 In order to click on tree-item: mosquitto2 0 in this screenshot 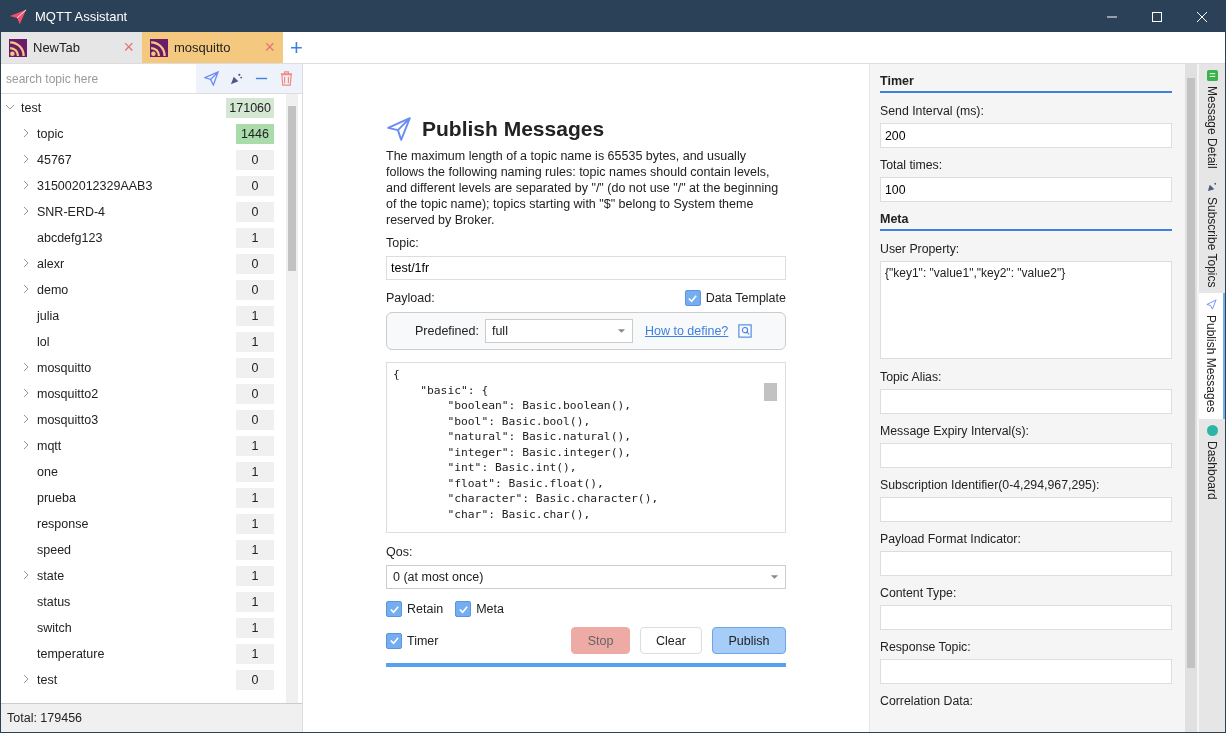, I will do `click(143, 394)`.